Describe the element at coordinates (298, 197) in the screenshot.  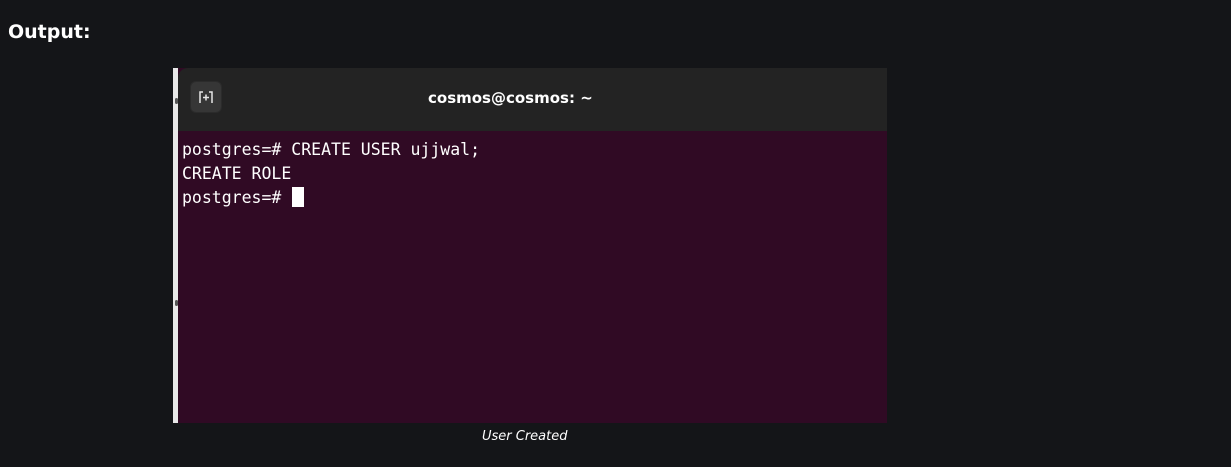
I see `text-cursor` at that location.